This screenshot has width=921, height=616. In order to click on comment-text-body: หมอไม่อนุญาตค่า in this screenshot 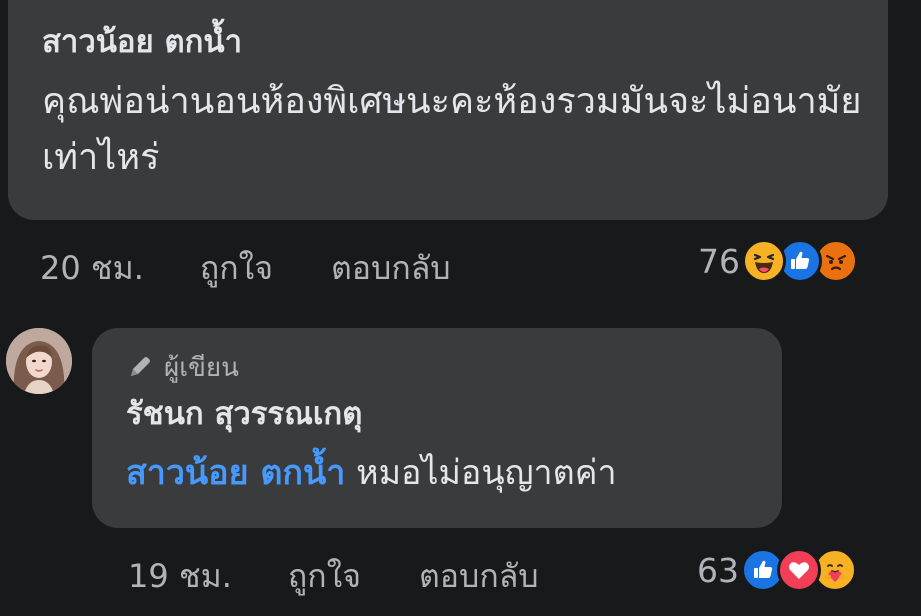, I will do `click(486, 473)`.